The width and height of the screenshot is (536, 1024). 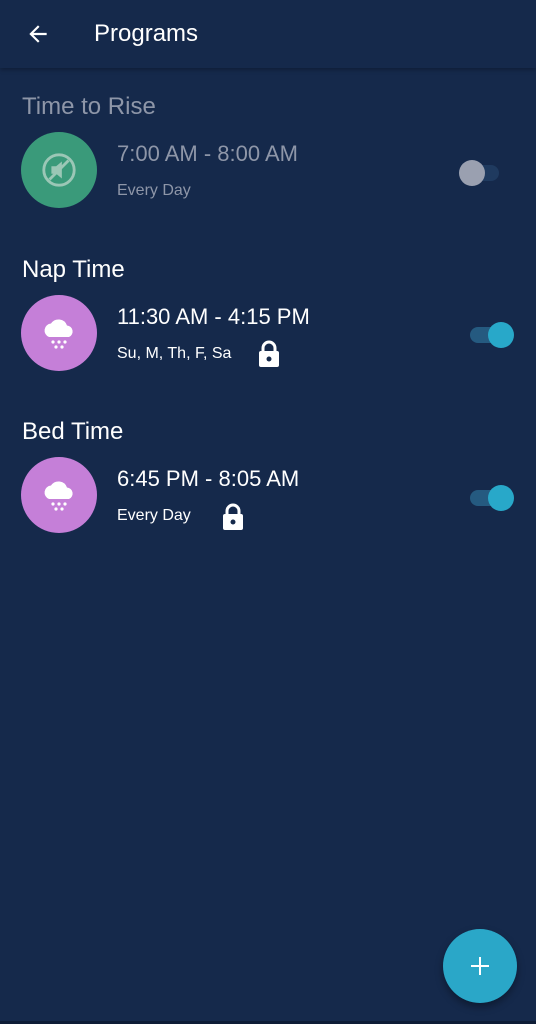 I want to click on program-time: 6:45 PM - 8:05 AM, so click(x=208, y=478).